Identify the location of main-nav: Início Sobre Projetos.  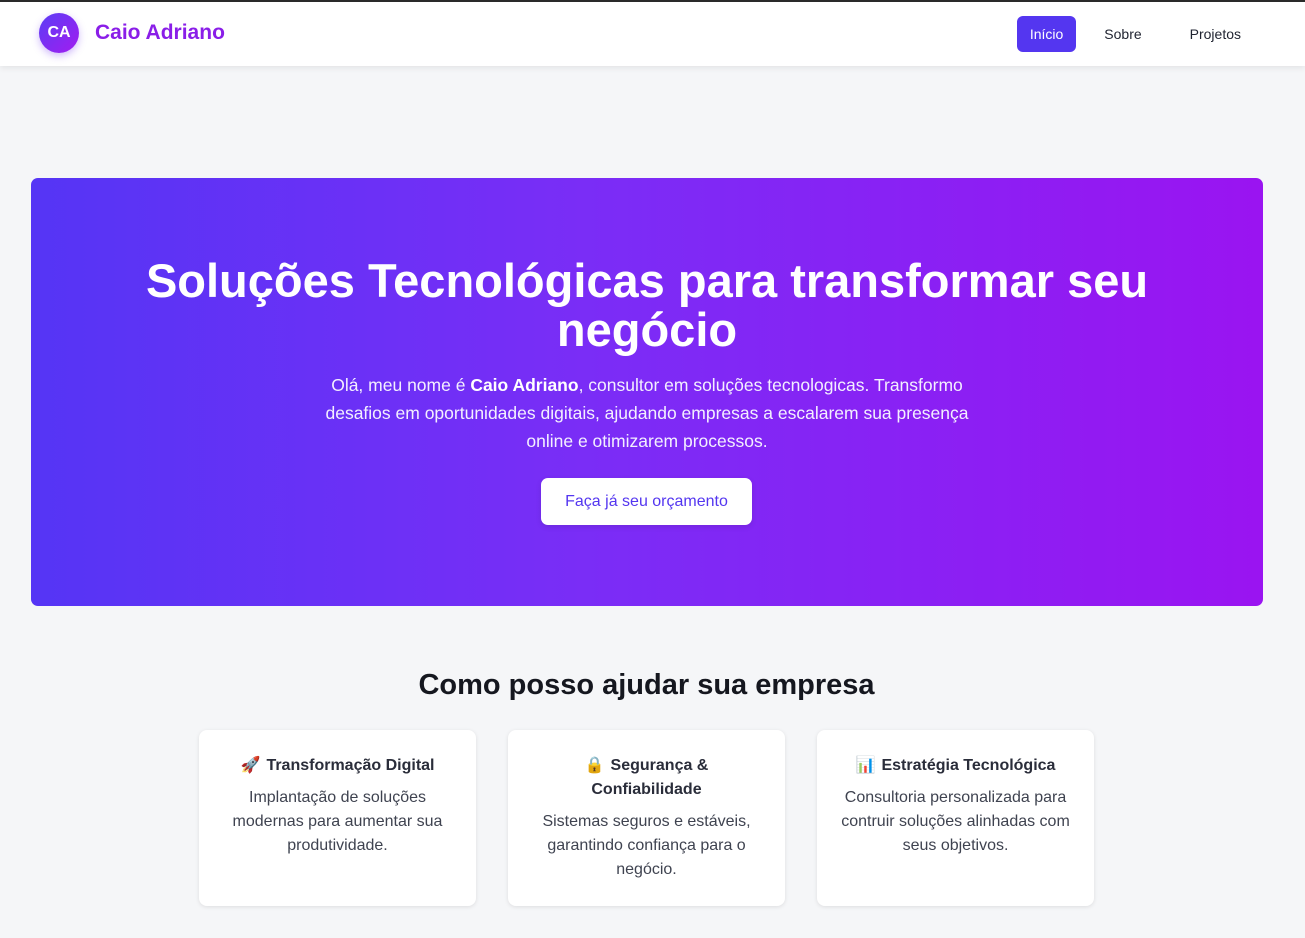
(1138, 34).